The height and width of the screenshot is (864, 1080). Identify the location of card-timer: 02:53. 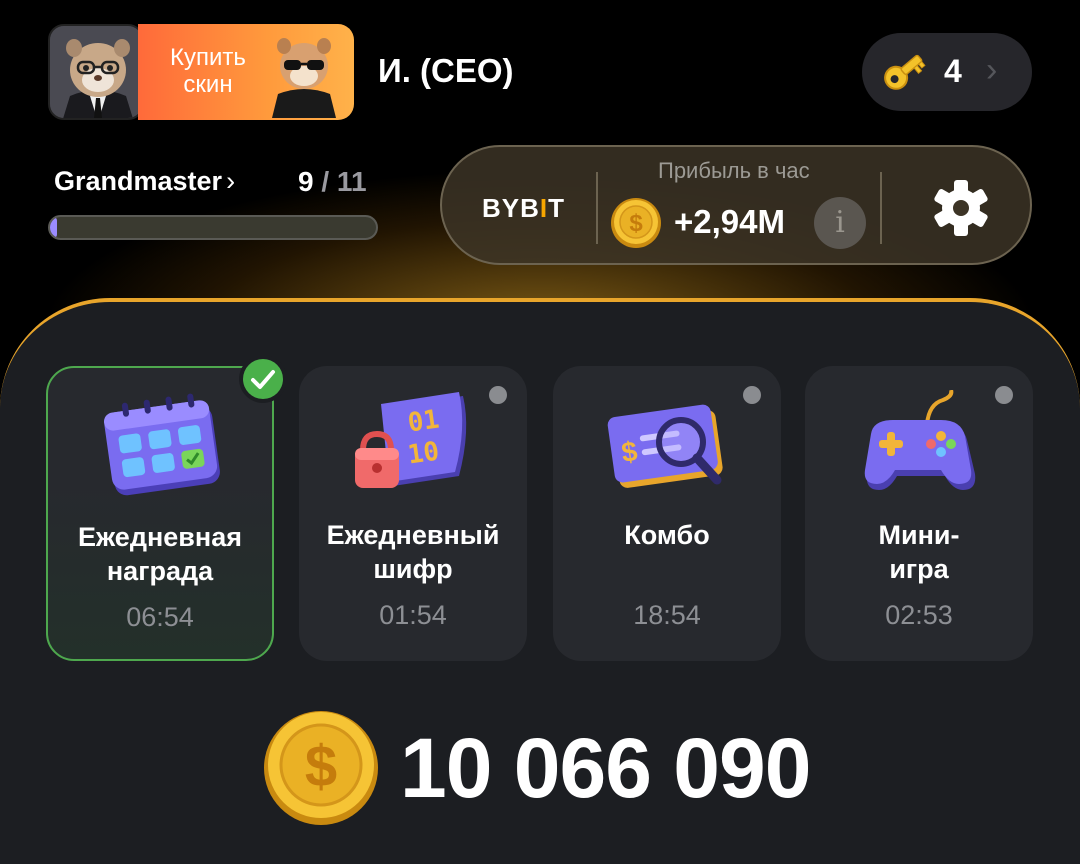
(919, 615).